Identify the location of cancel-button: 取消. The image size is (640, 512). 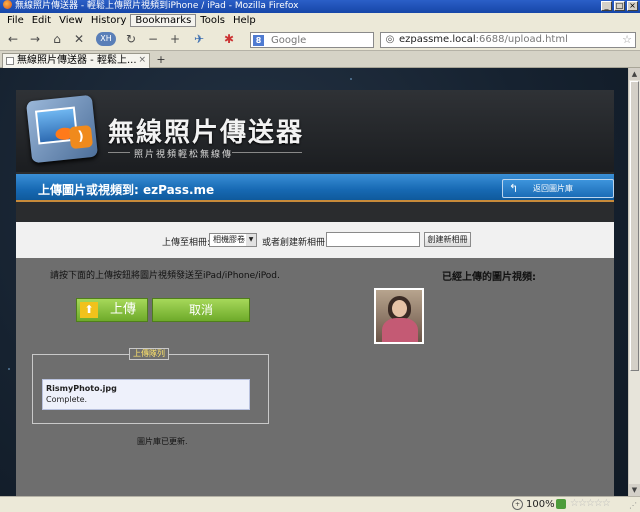
(201, 310).